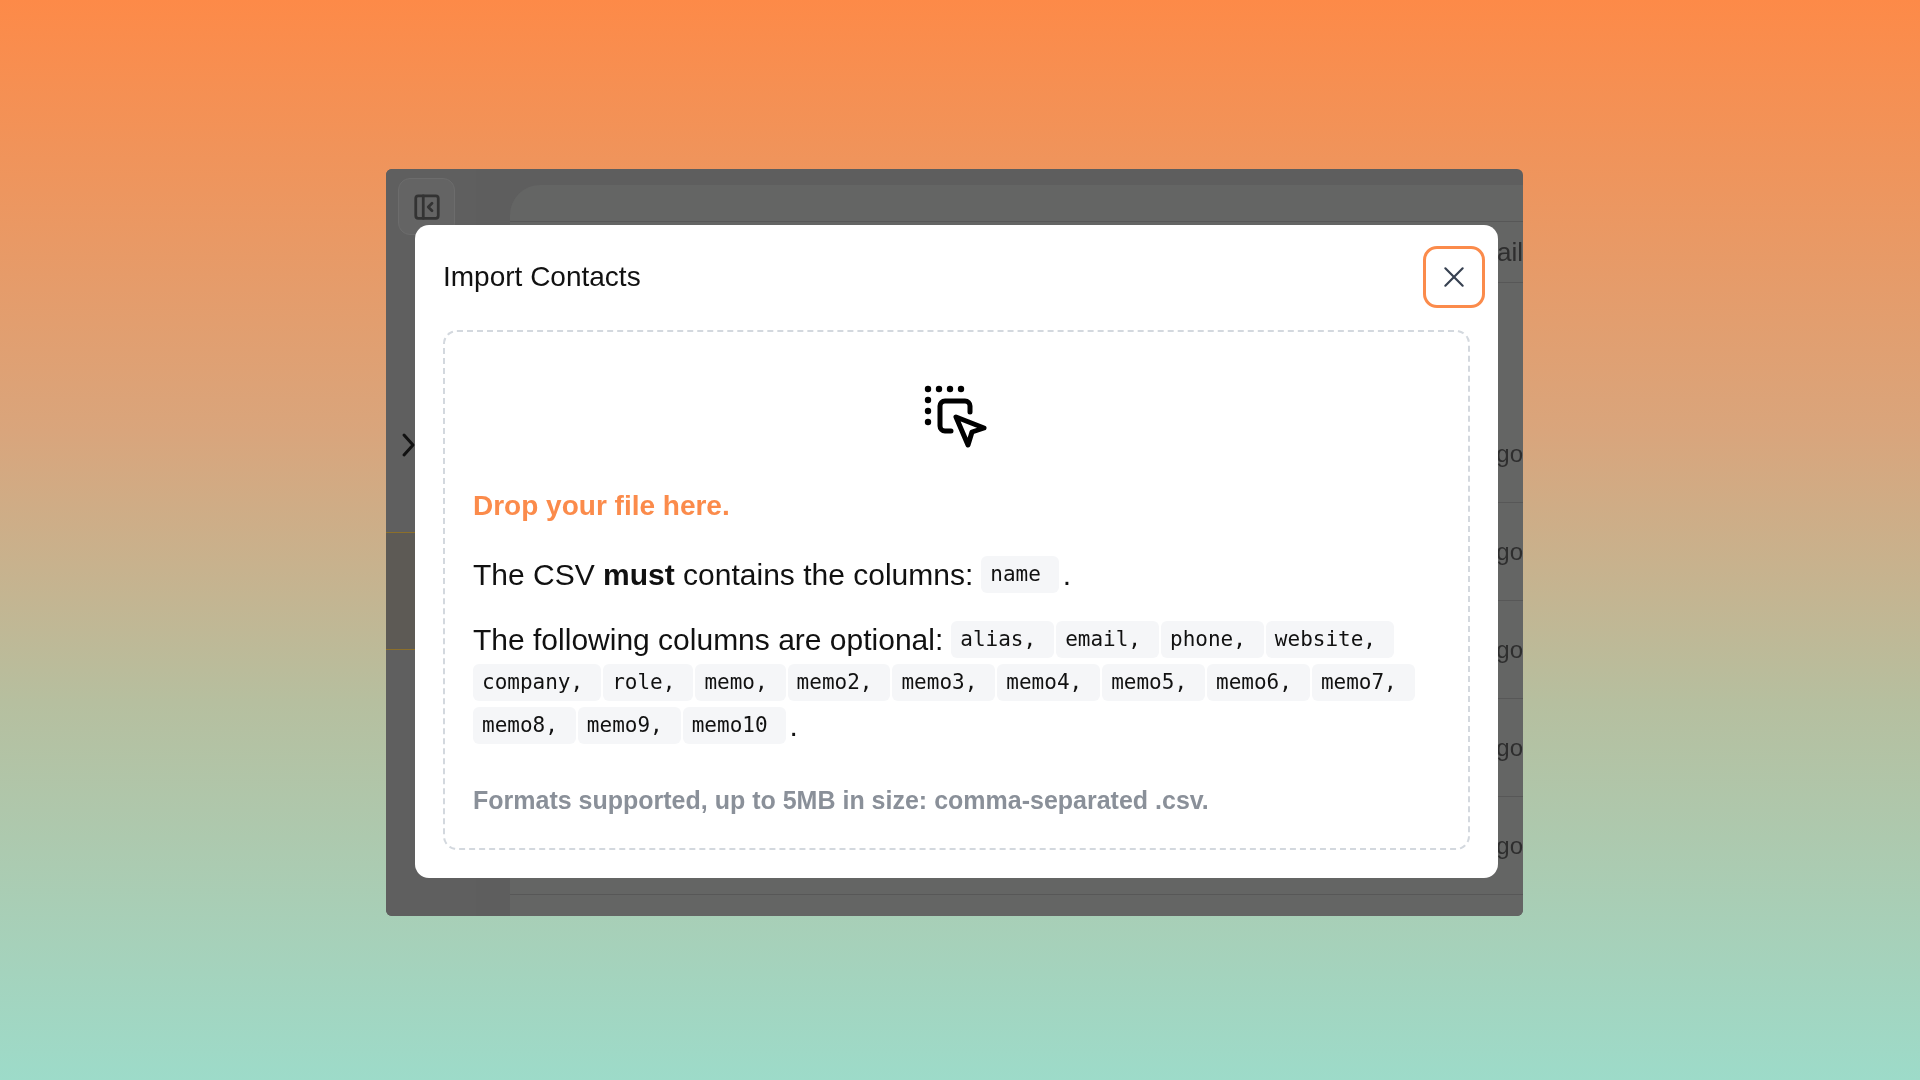 The width and height of the screenshot is (1920, 1080). Describe the element at coordinates (1049, 682) in the screenshot. I see `column-name: memo4,` at that location.